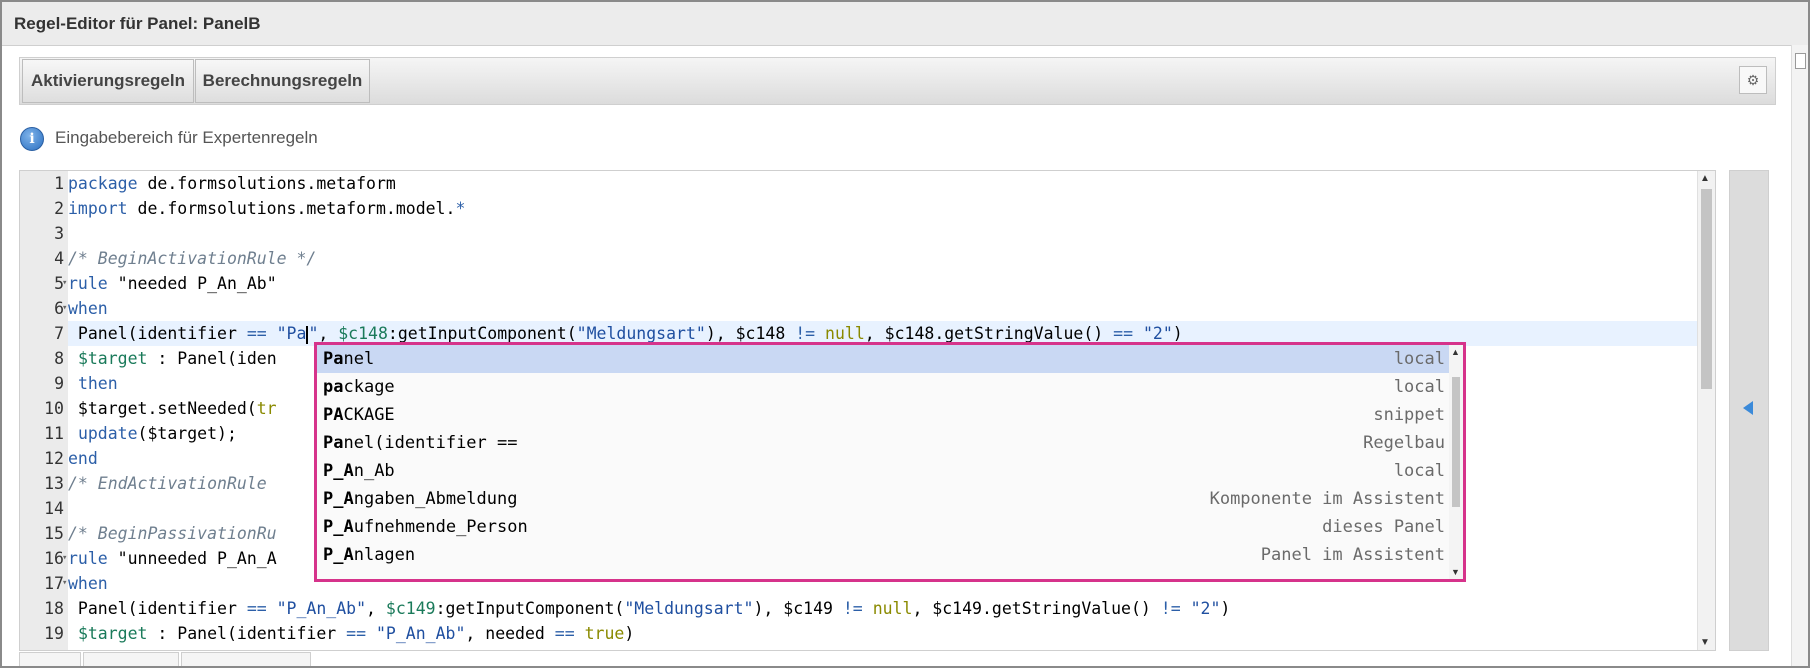 This screenshot has width=1810, height=668. I want to click on code-line: 3, so click(875, 233).